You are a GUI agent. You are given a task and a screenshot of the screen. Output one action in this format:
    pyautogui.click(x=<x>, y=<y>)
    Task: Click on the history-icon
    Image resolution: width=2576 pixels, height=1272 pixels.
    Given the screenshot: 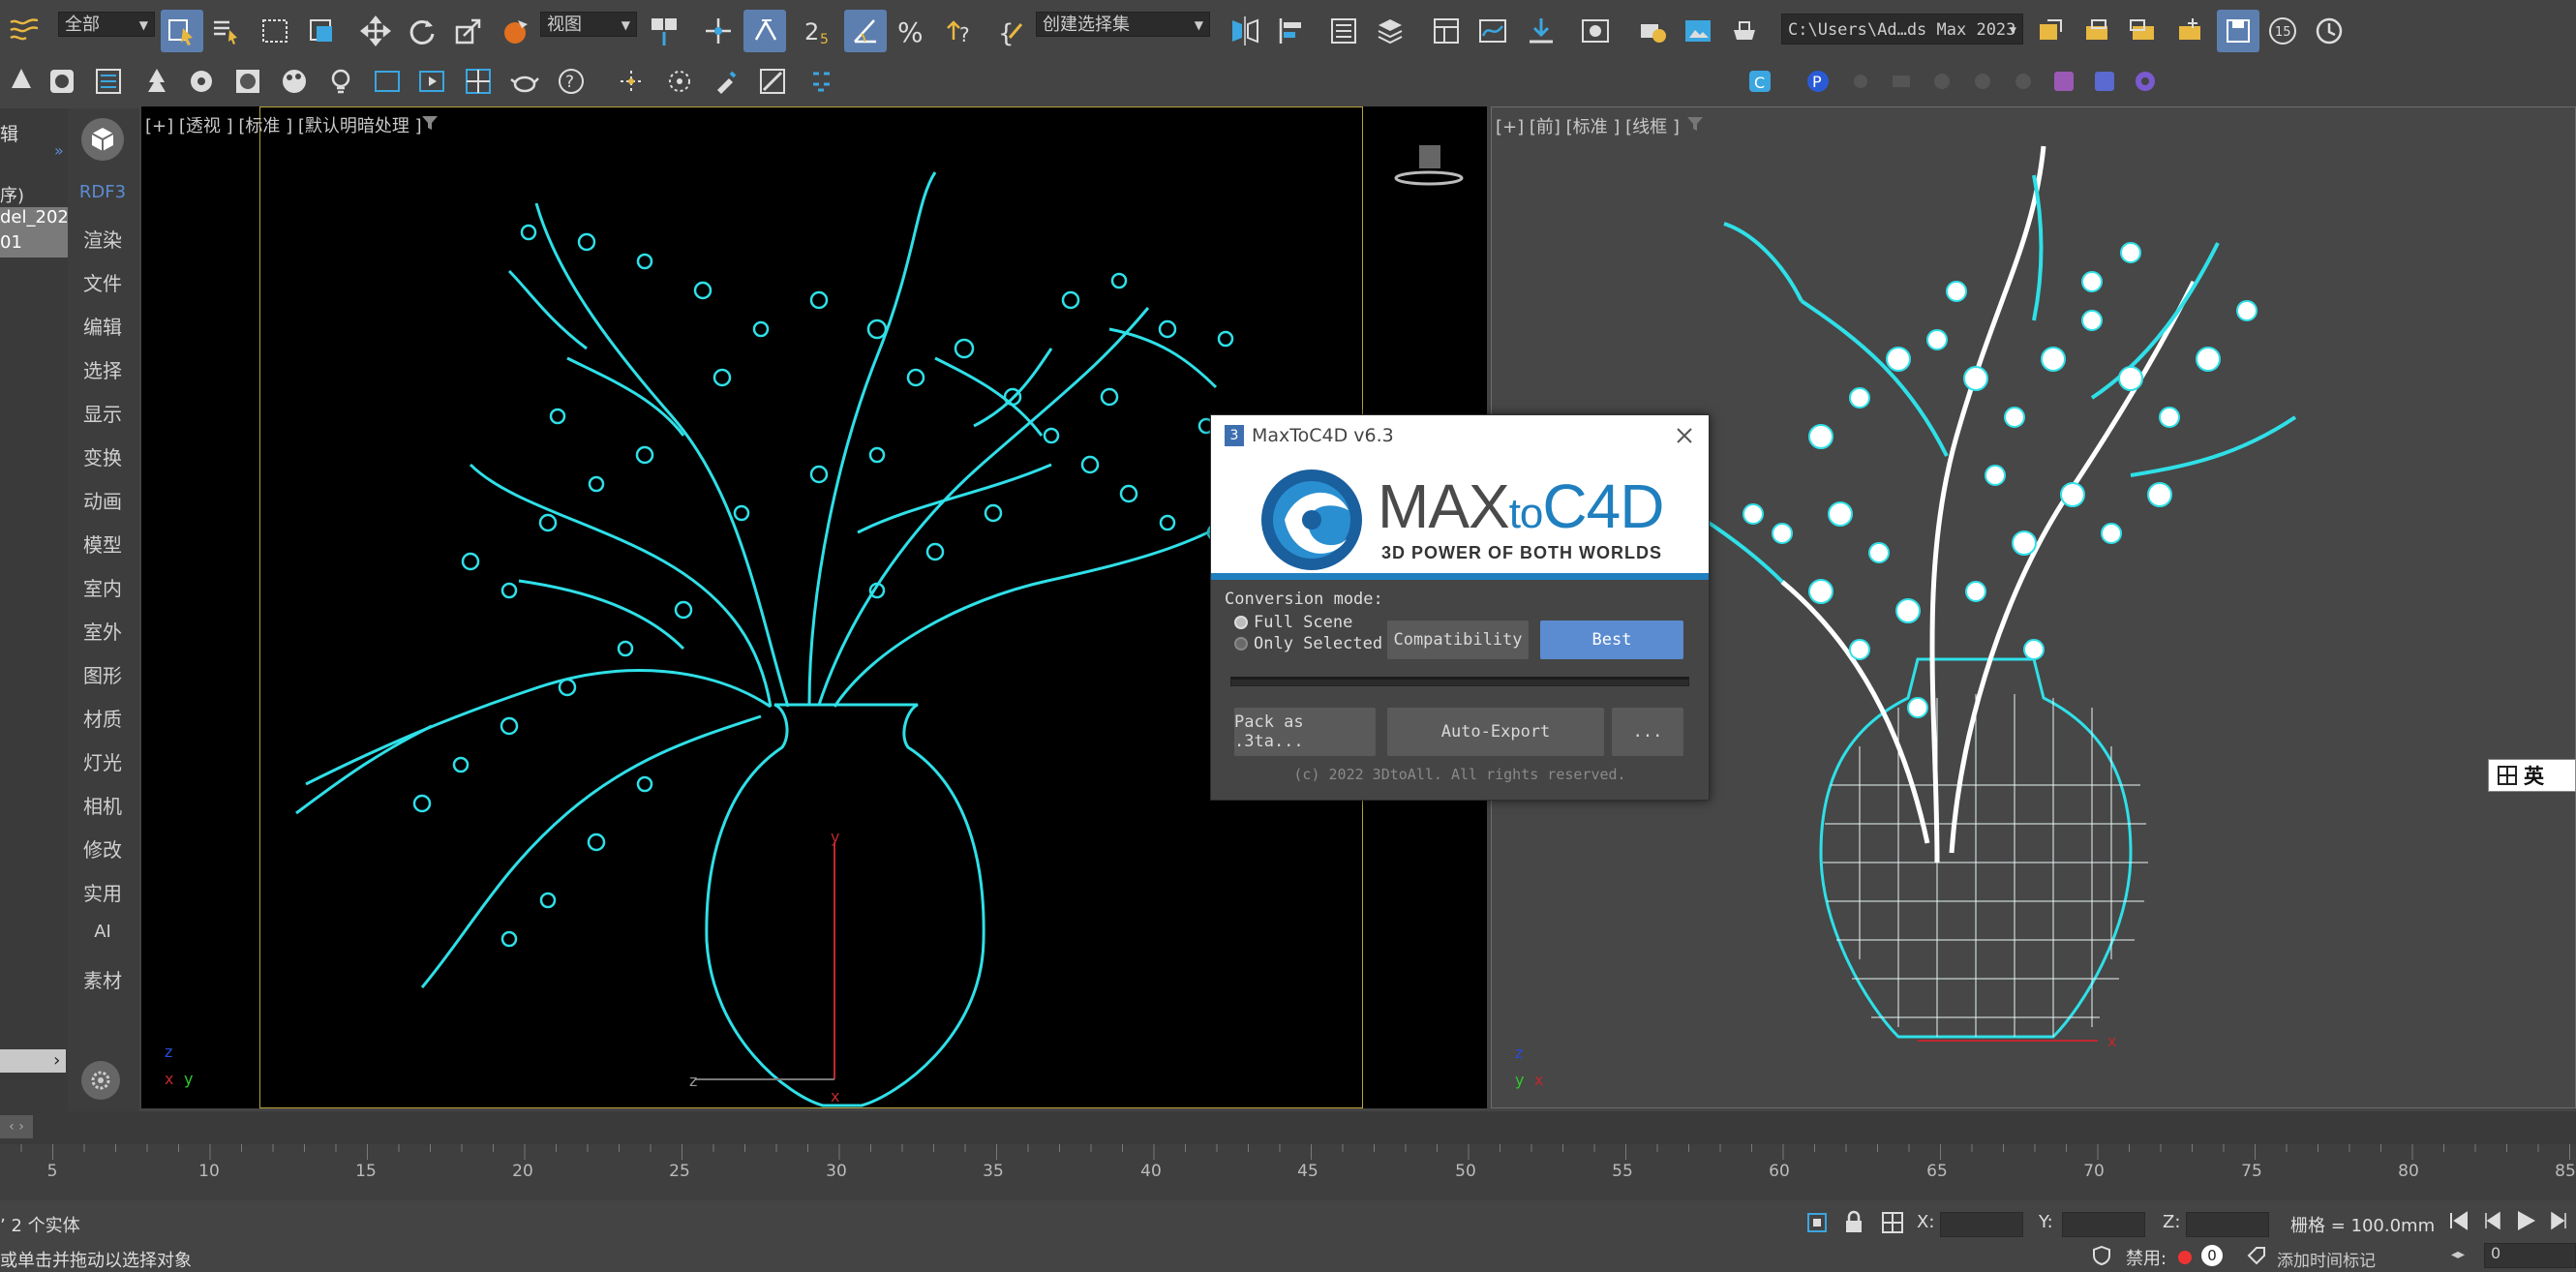 What is the action you would take?
    pyautogui.click(x=2329, y=31)
    